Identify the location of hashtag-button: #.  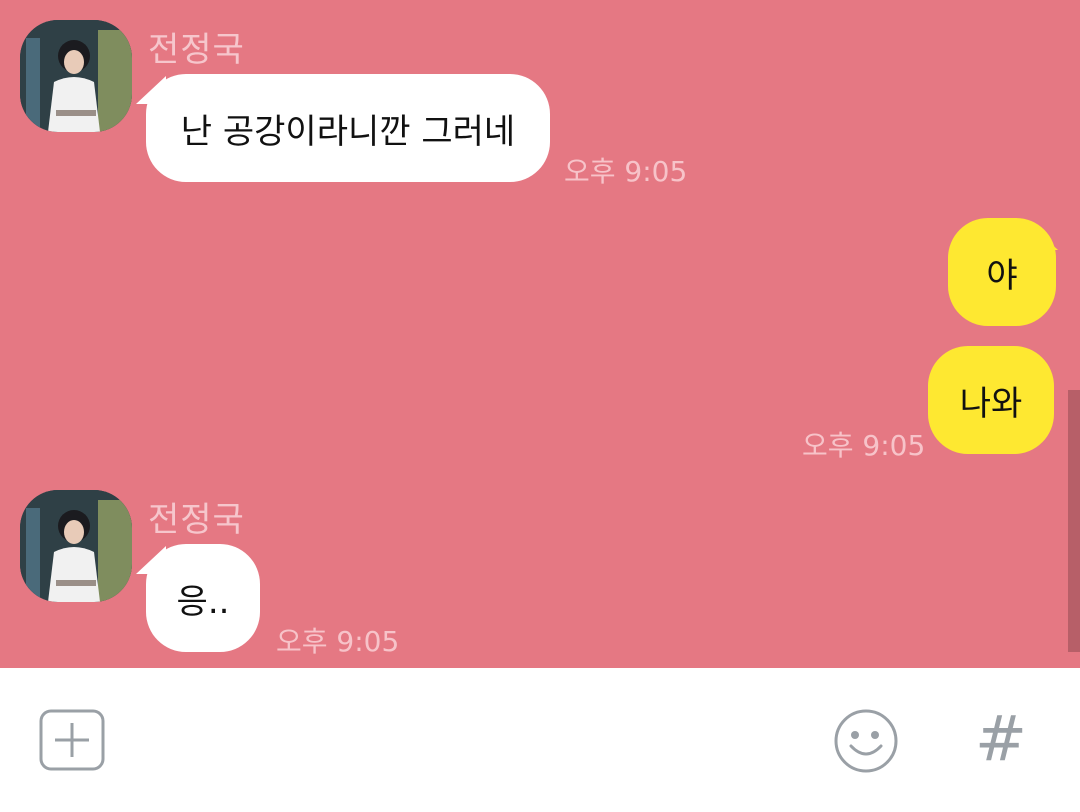
(1001, 739).